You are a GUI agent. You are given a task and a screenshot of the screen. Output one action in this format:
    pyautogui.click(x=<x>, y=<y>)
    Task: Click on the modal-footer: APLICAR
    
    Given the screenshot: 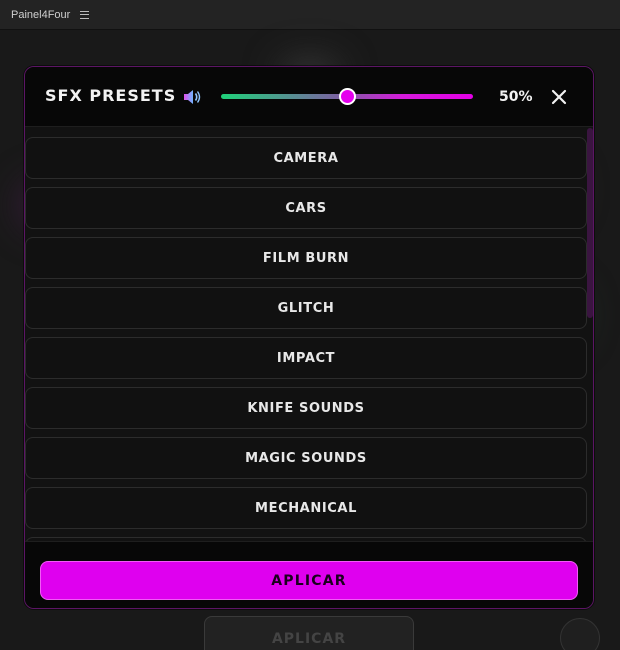 What is the action you would take?
    pyautogui.click(x=309, y=574)
    